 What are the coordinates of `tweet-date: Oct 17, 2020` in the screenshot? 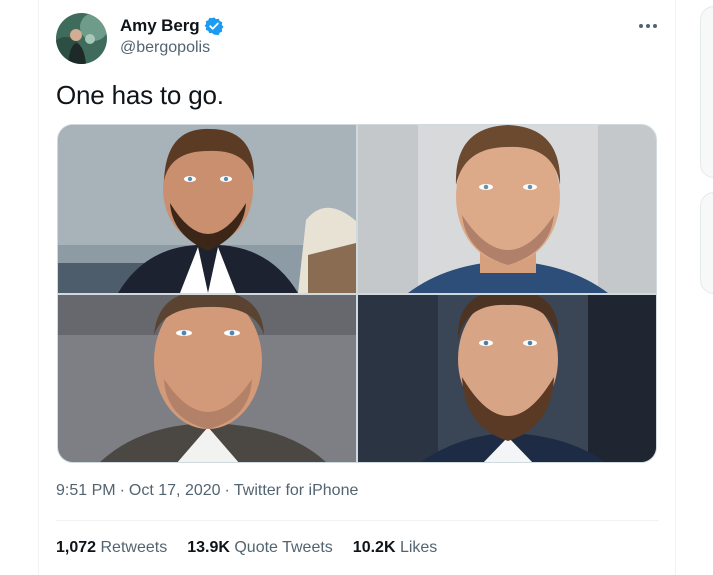 It's located at (175, 490).